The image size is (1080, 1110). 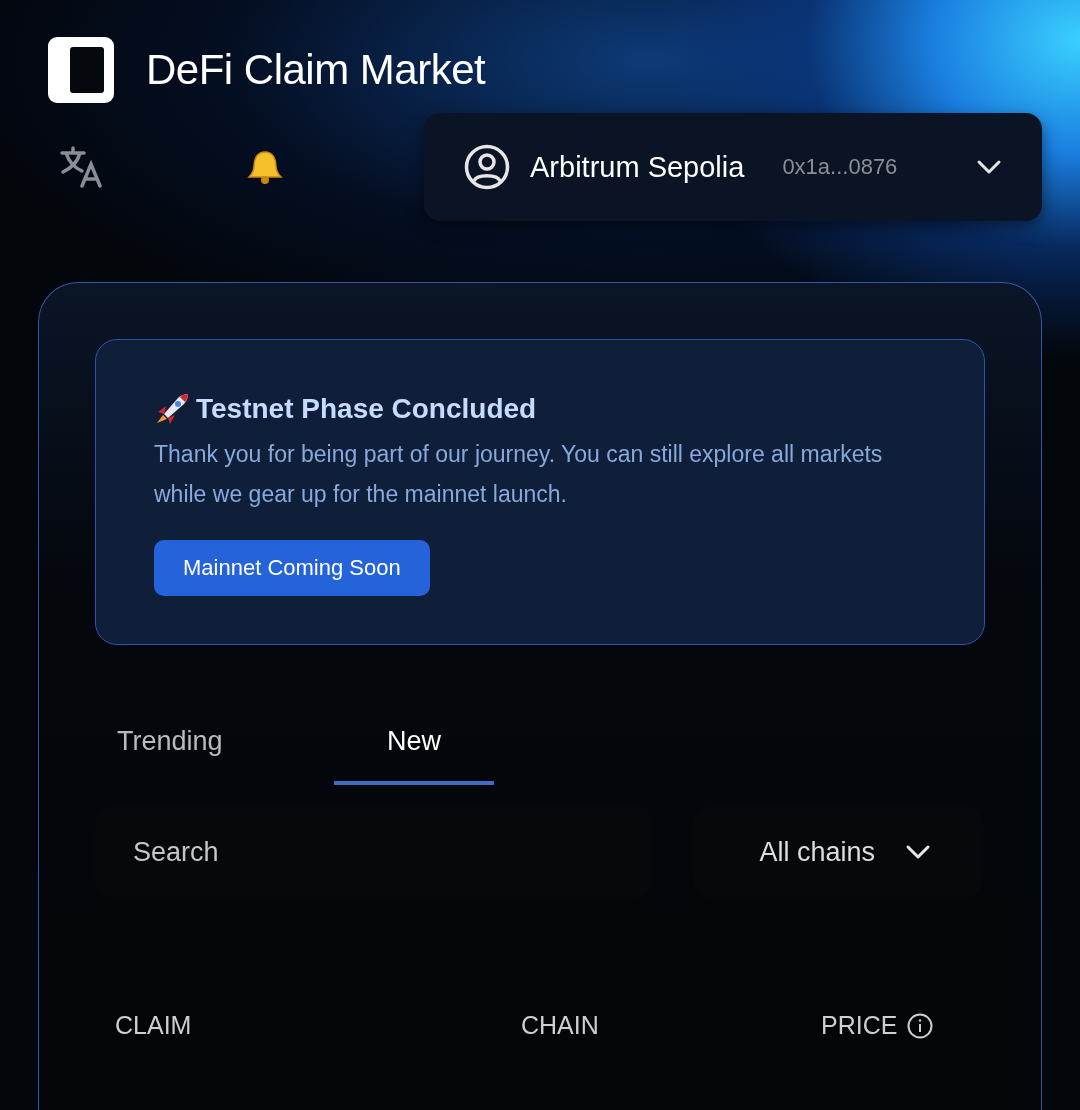 What do you see at coordinates (153, 1025) in the screenshot?
I see `column-header: CLAIM` at bounding box center [153, 1025].